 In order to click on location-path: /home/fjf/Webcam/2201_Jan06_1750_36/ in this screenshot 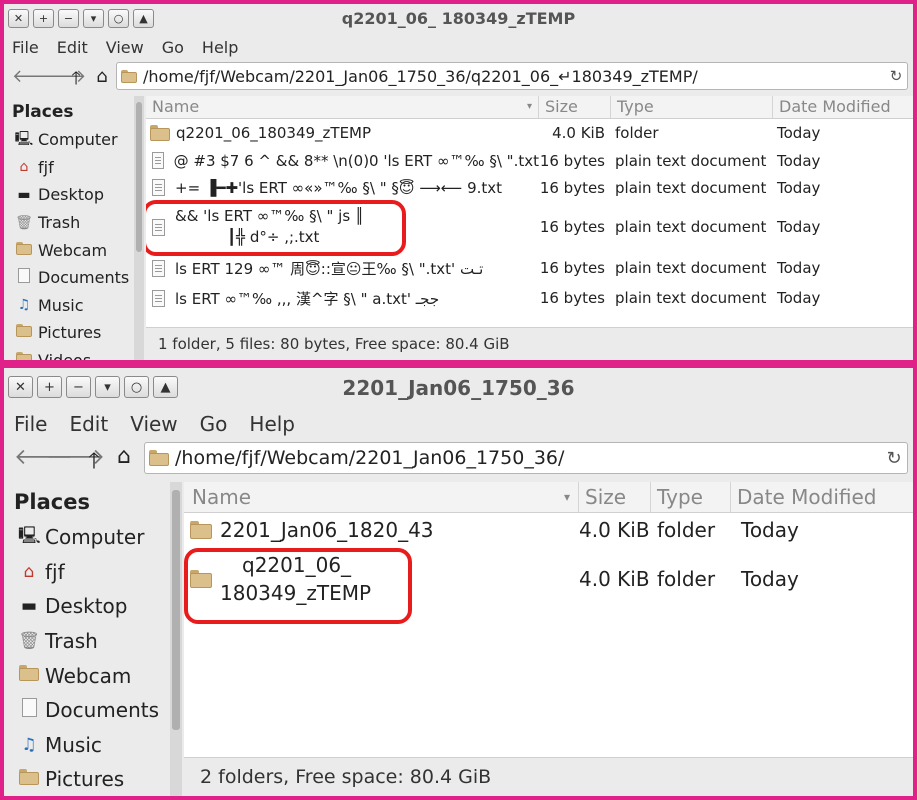, I will do `click(528, 458)`.